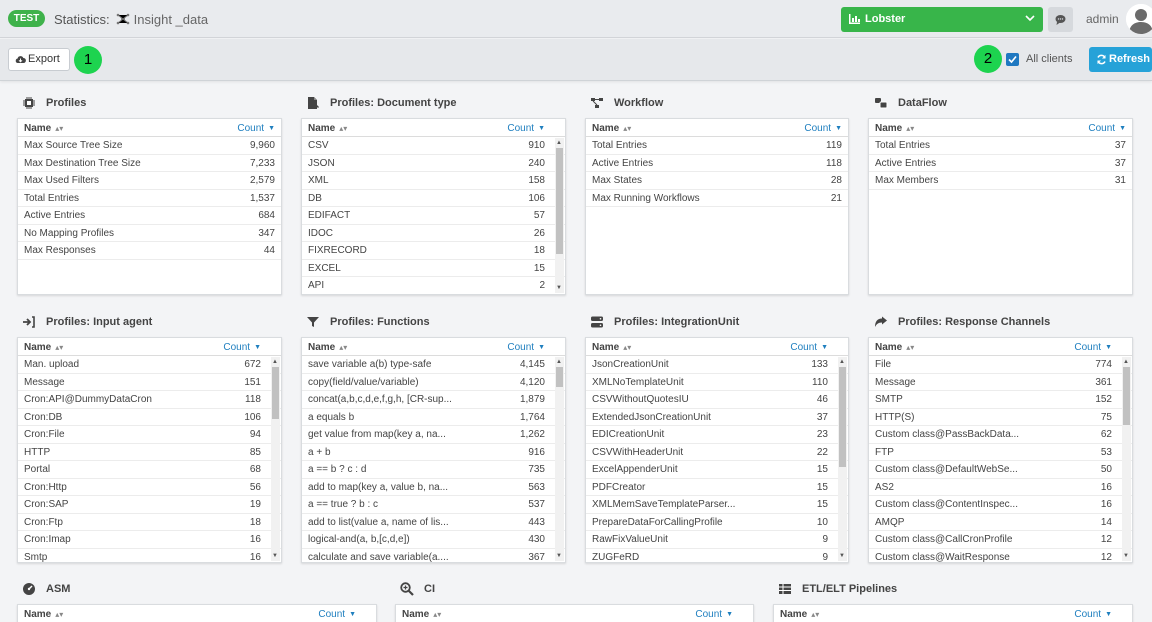 The width and height of the screenshot is (1152, 622). What do you see at coordinates (149, 505) in the screenshot?
I see `table-row: Cron:SAP 19` at bounding box center [149, 505].